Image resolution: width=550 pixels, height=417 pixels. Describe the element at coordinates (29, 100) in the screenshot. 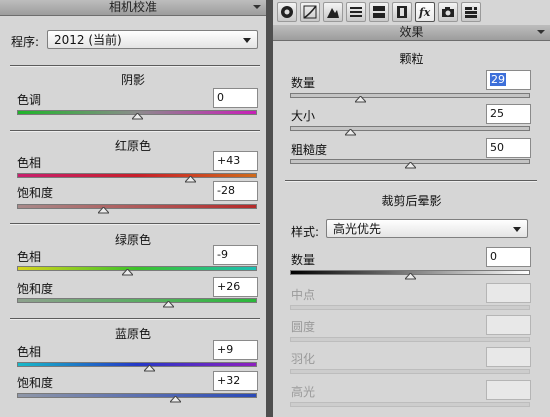

I see `shadows-tint-label: 色调` at that location.